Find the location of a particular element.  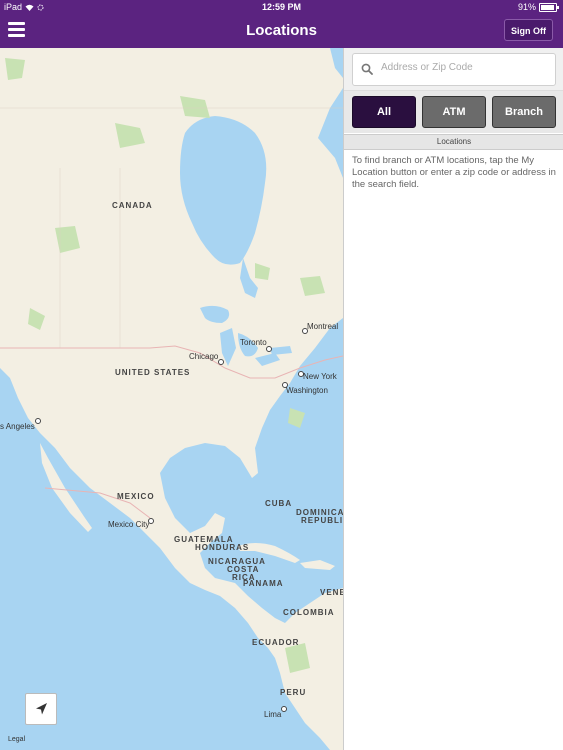

map-label-panama: PANAMA is located at coordinates (263, 583).